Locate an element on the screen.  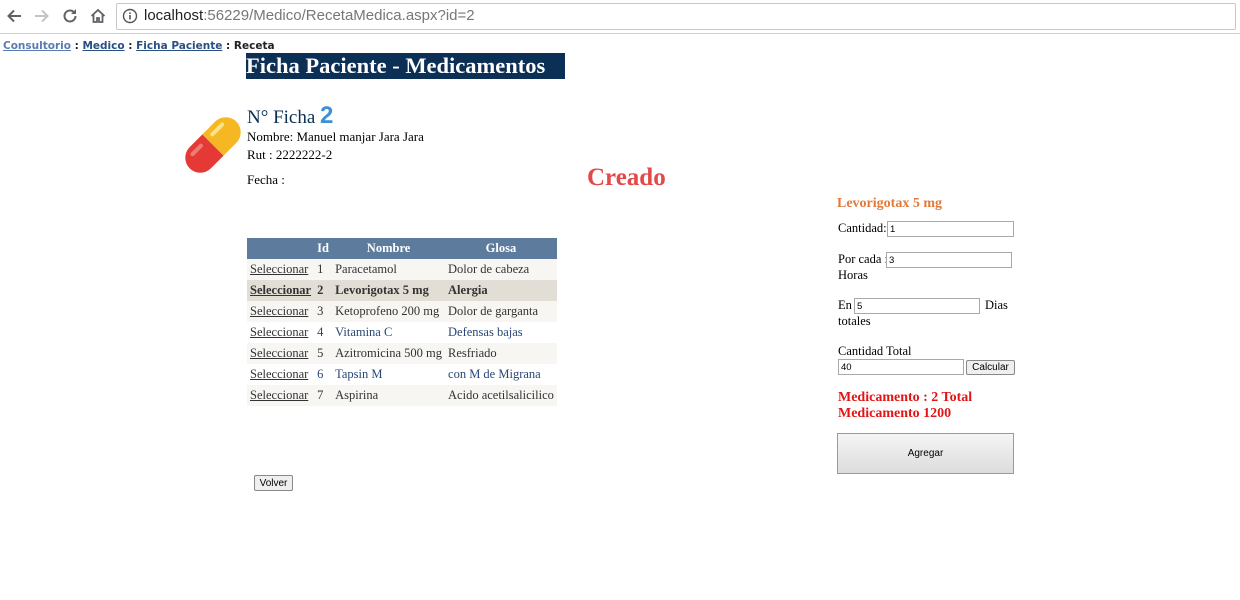
cell-glosa: Acido acetilsalicilico is located at coordinates (501, 395).